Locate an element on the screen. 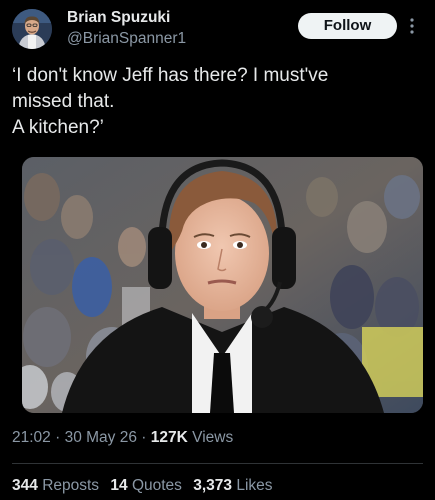 The height and width of the screenshot is (500, 435). quotes-stat: 14 Quotes is located at coordinates (146, 485).